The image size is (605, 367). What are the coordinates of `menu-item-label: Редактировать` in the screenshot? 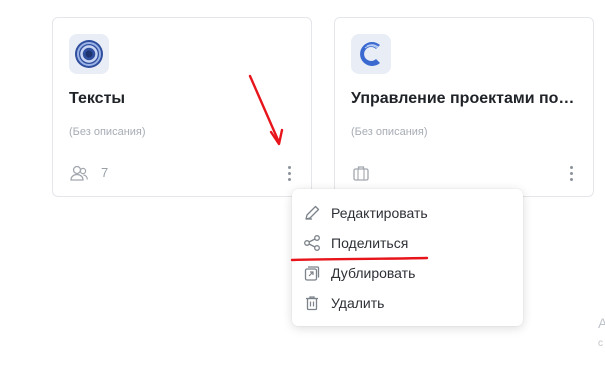 It's located at (379, 213).